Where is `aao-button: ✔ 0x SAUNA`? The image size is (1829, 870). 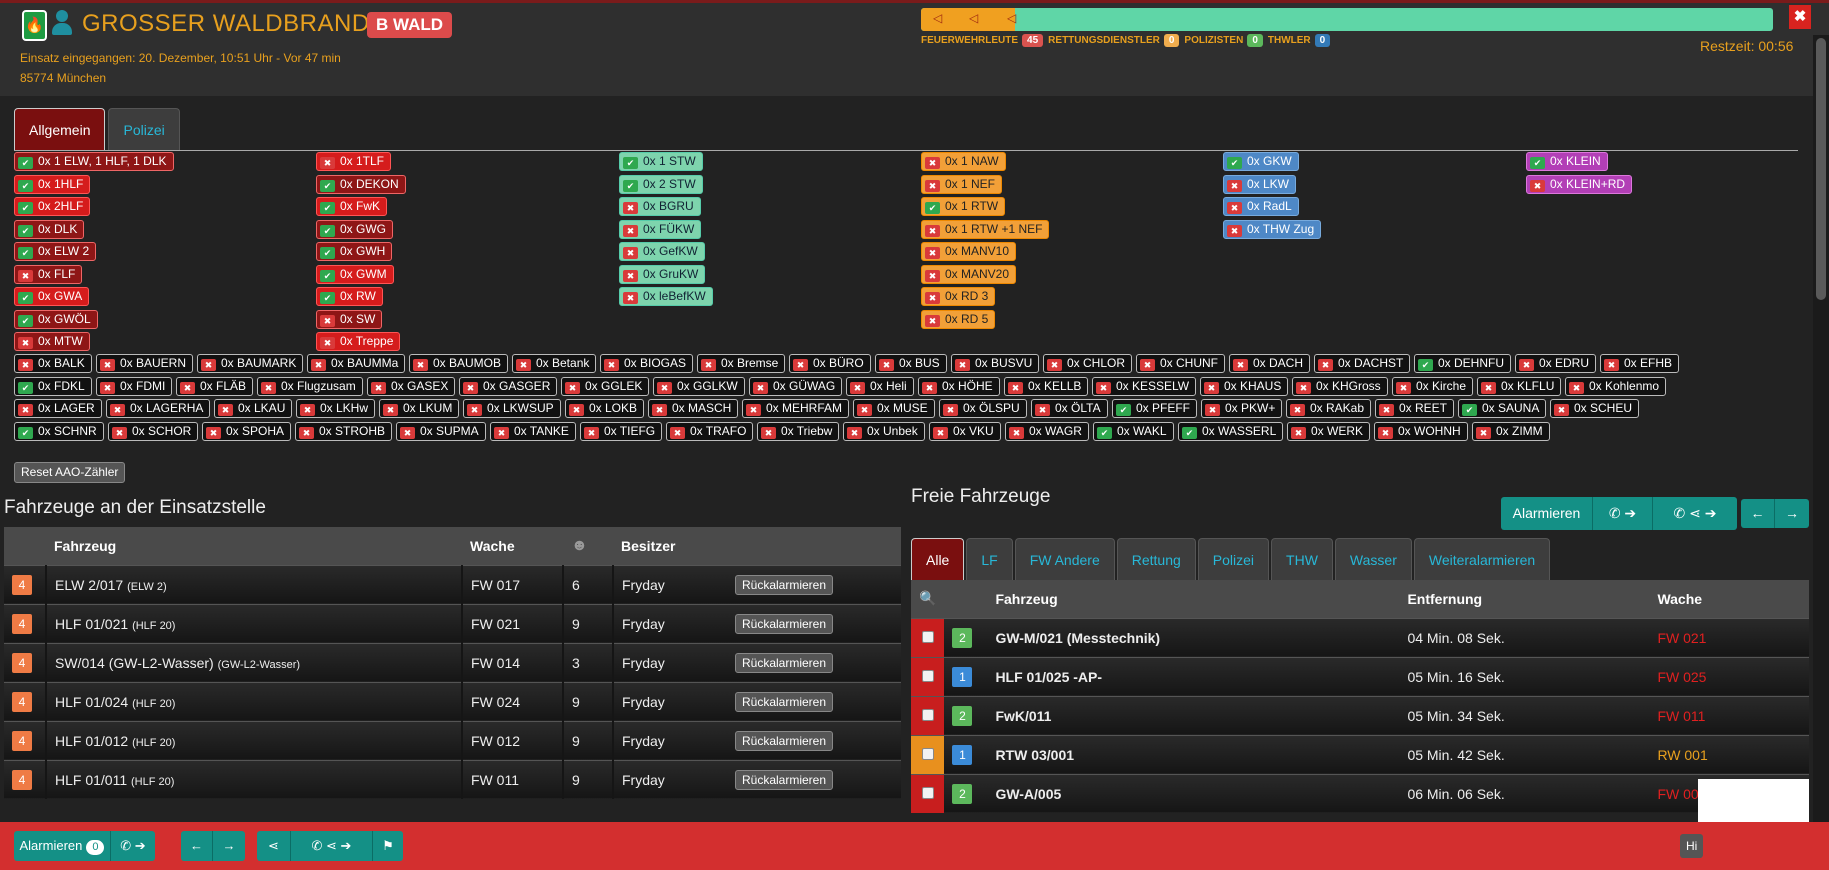
aao-button: ✔ 0x SAUNA is located at coordinates (1502, 408).